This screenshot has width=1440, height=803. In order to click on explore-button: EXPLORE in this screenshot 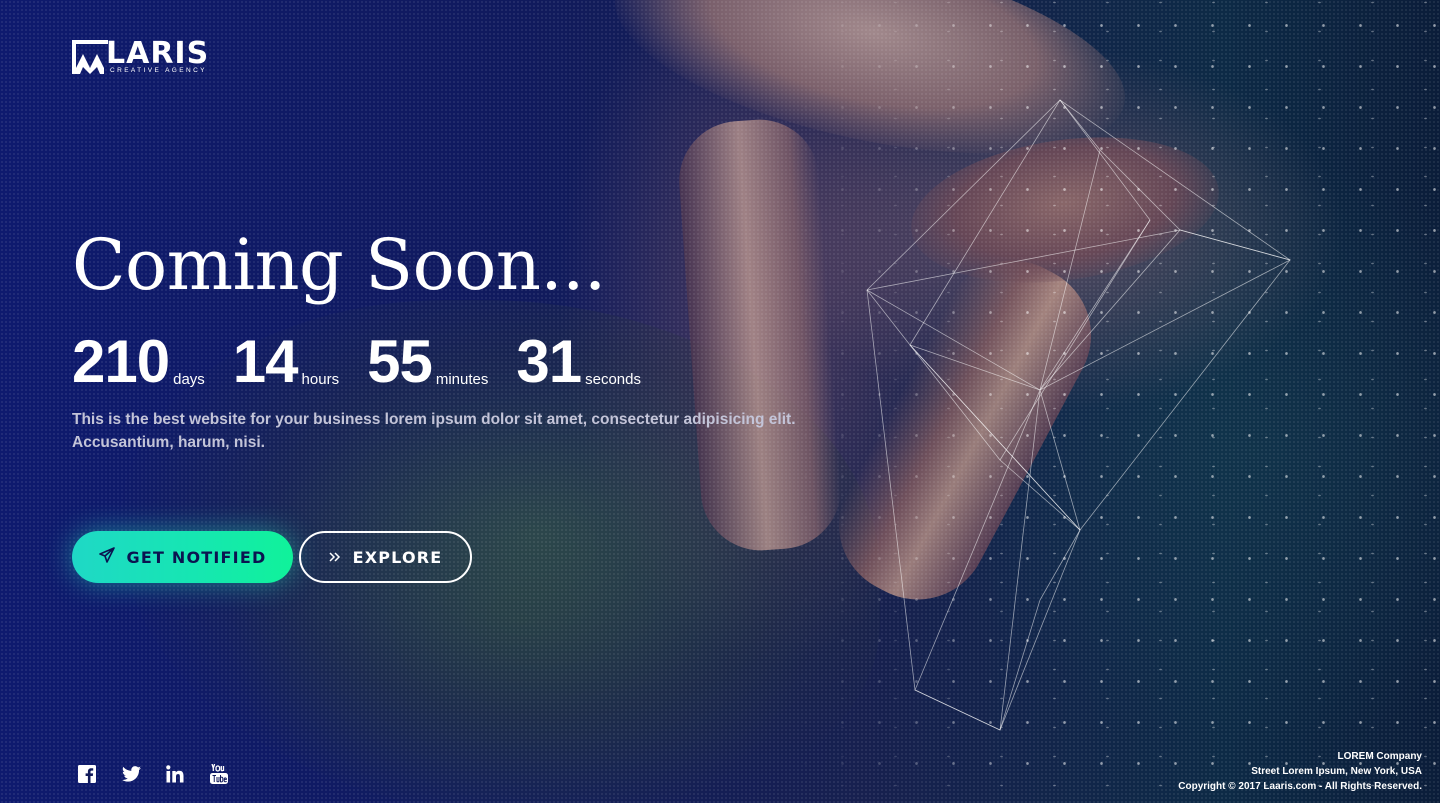, I will do `click(385, 557)`.